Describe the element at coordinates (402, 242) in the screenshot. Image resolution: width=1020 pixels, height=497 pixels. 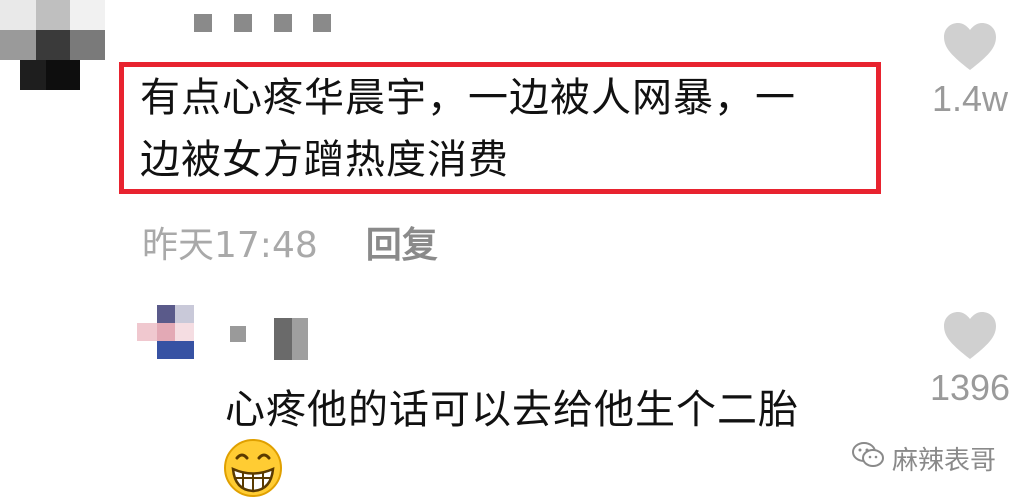
I see `reply-button: 回复` at that location.